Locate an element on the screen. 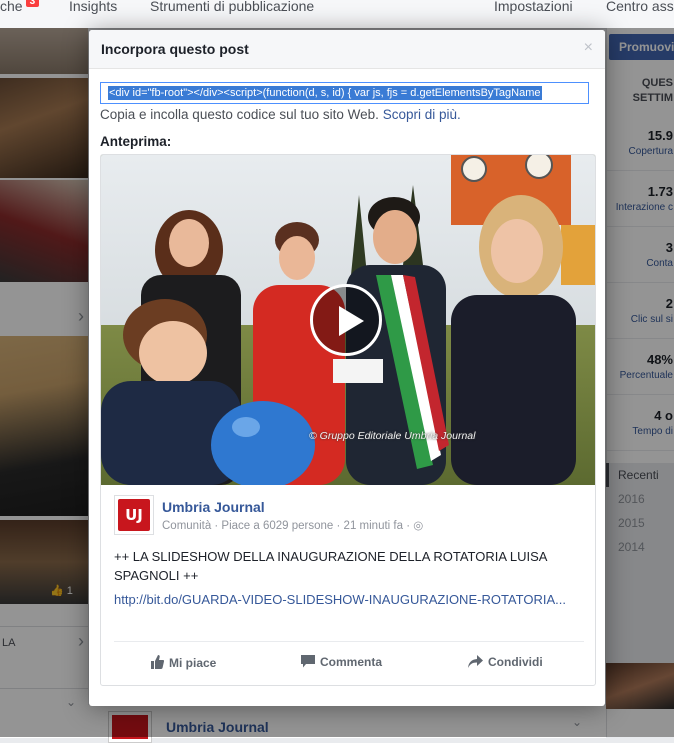 This screenshot has height=743, width=674. globe-icon: ◎ is located at coordinates (418, 526).